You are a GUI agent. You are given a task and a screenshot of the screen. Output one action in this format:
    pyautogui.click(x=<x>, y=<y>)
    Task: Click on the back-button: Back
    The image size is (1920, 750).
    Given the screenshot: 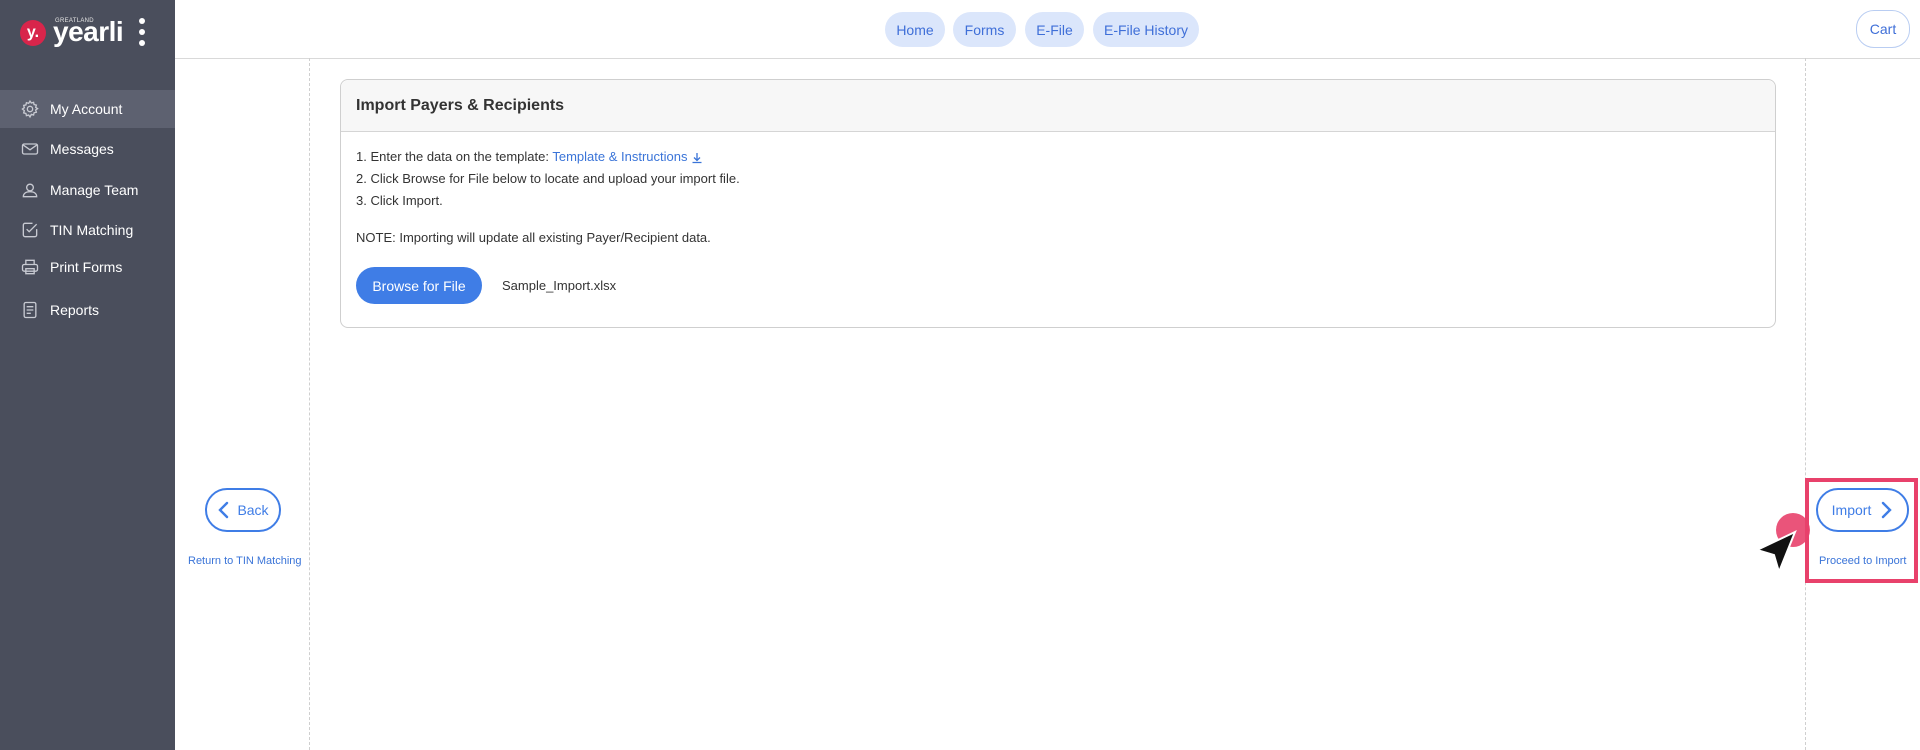 What is the action you would take?
    pyautogui.click(x=243, y=510)
    